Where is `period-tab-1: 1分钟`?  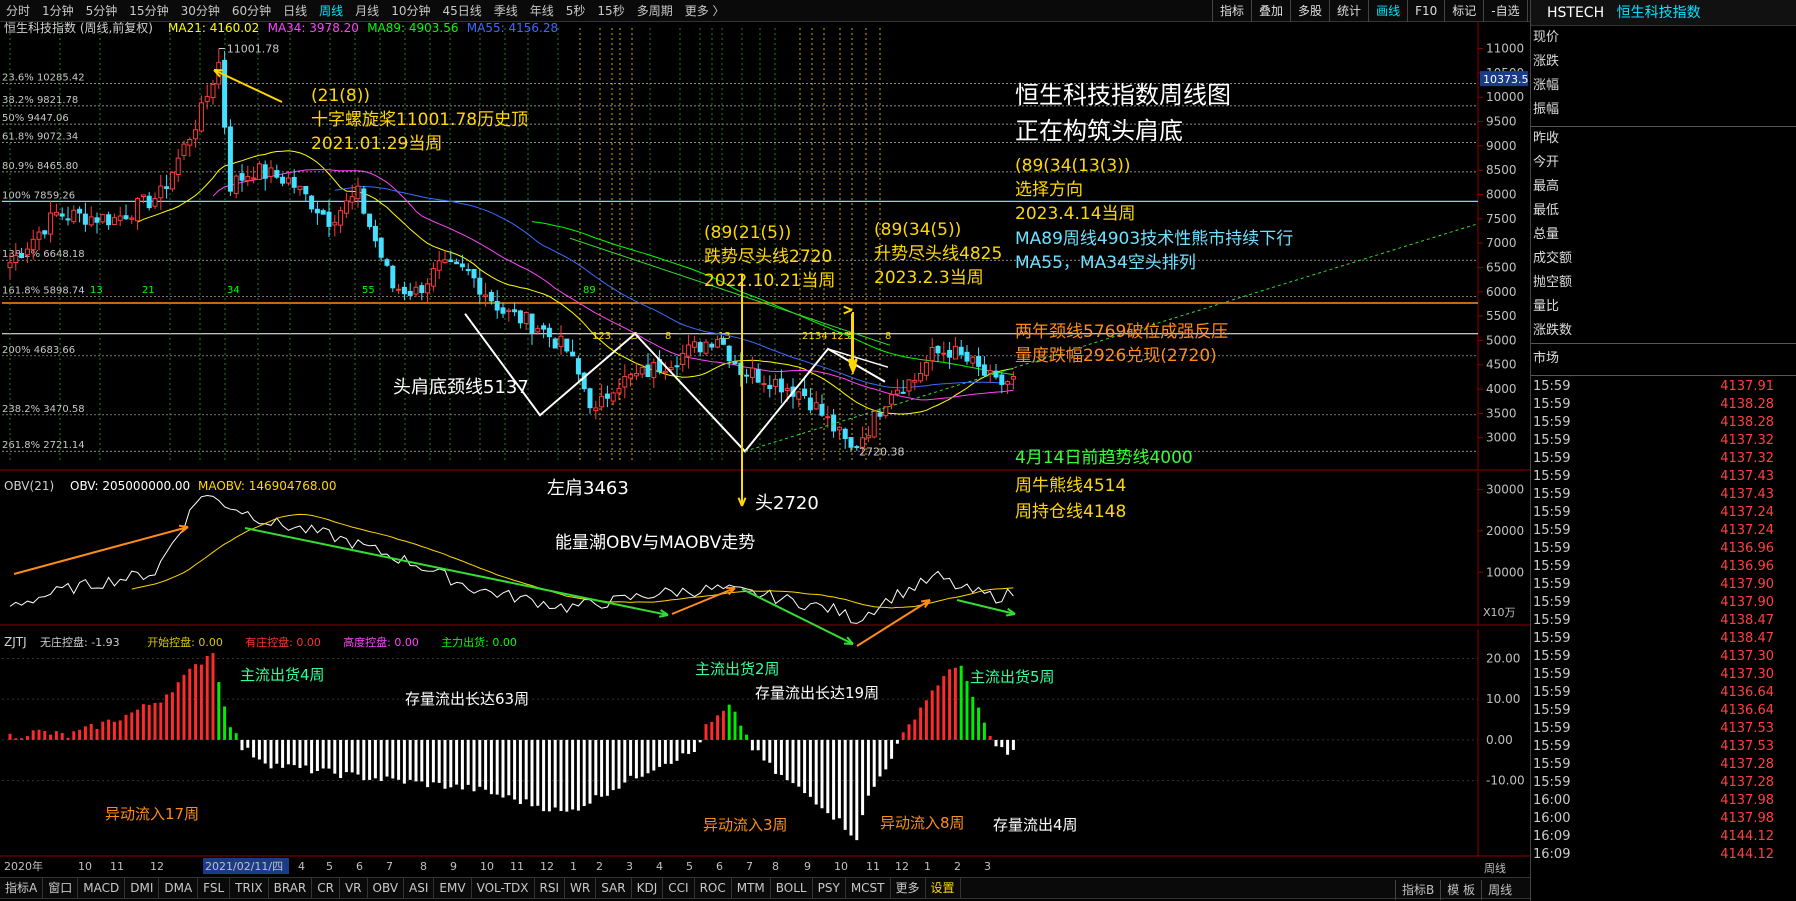 period-tab-1: 1分钟 is located at coordinates (58, 11).